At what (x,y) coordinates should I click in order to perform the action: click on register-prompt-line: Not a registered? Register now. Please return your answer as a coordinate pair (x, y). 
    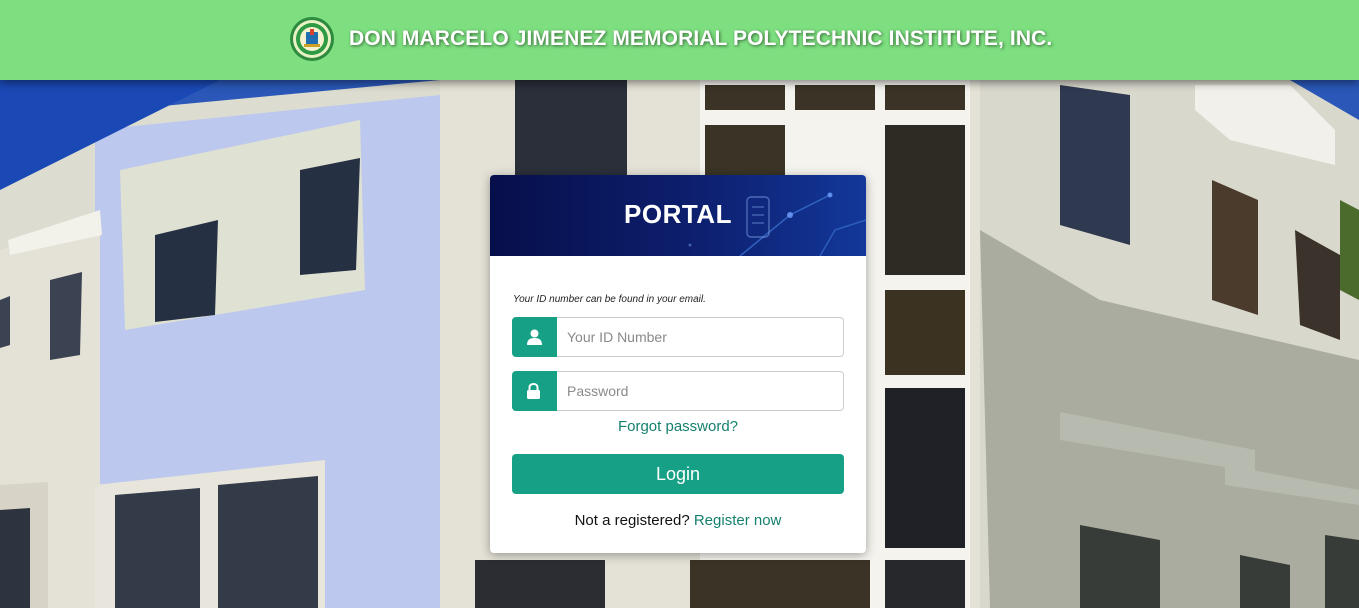
    Looking at the image, I should click on (678, 520).